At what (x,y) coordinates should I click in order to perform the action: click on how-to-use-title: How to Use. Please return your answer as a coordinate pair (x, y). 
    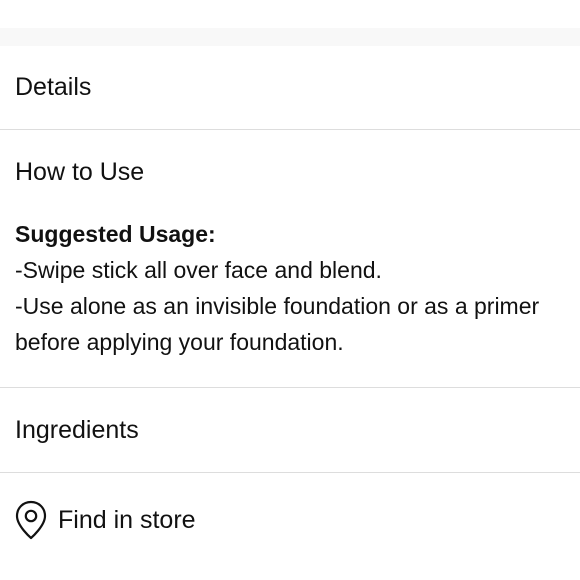
    Looking at the image, I should click on (80, 172).